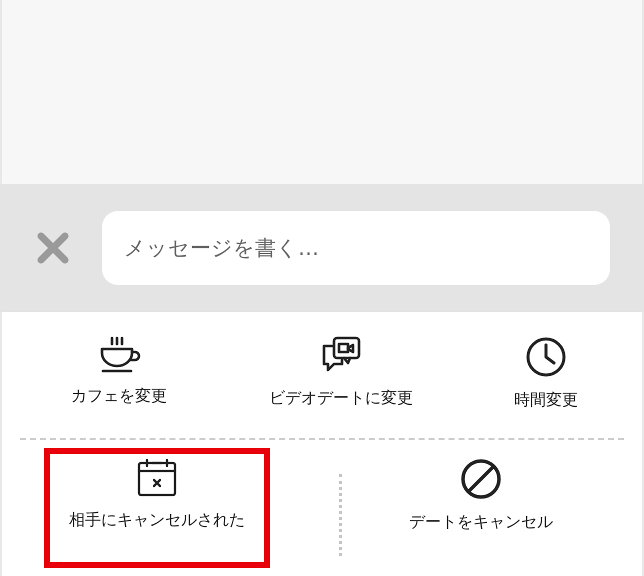 The image size is (644, 576). Describe the element at coordinates (545, 382) in the screenshot. I see `action-button: 時間変更` at that location.